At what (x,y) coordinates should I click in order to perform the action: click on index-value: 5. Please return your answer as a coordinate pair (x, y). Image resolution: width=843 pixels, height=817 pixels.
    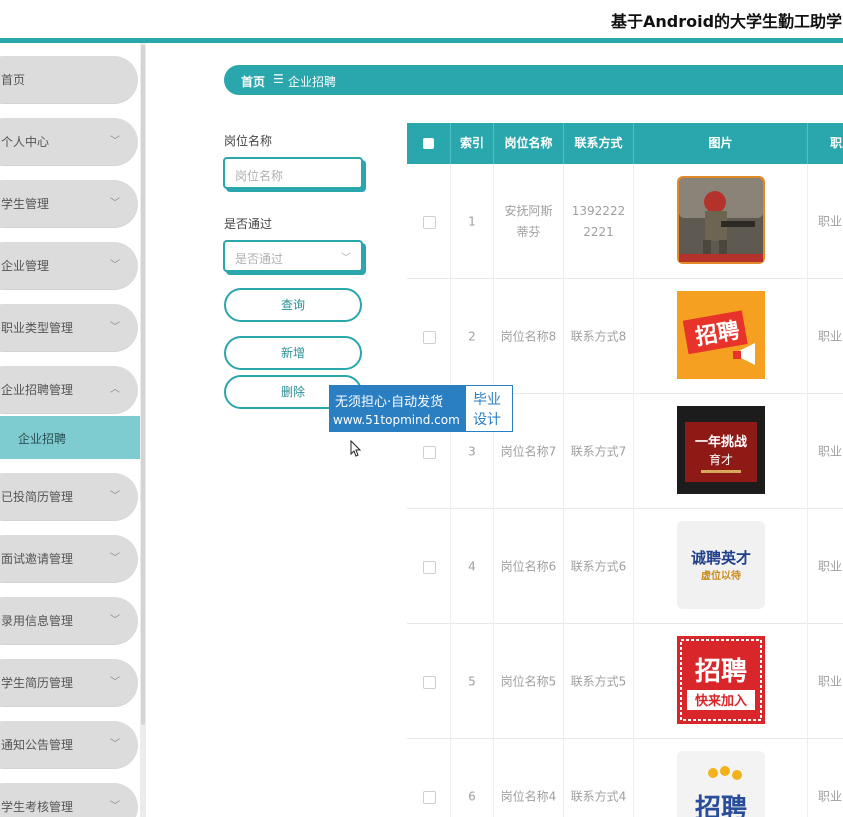
    Looking at the image, I should click on (472, 681).